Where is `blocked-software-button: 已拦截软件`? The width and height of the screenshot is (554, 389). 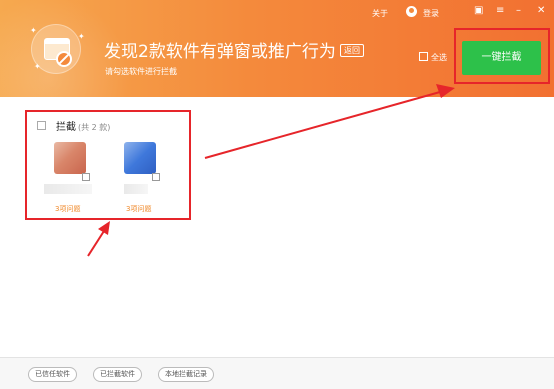 blocked-software-button: 已拦截软件 is located at coordinates (117, 374).